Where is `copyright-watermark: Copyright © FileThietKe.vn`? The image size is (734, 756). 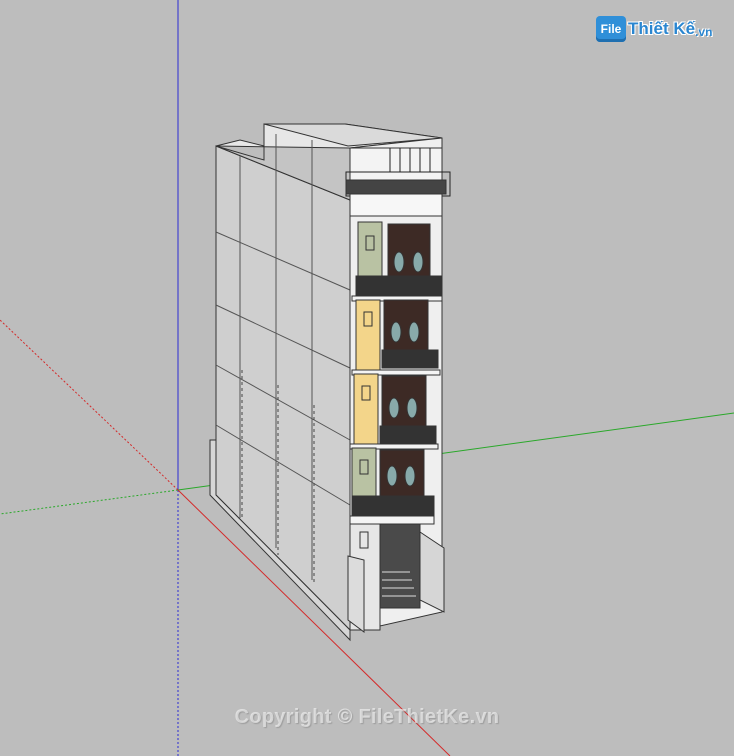 copyright-watermark: Copyright © FileThietKe.vn is located at coordinates (367, 717).